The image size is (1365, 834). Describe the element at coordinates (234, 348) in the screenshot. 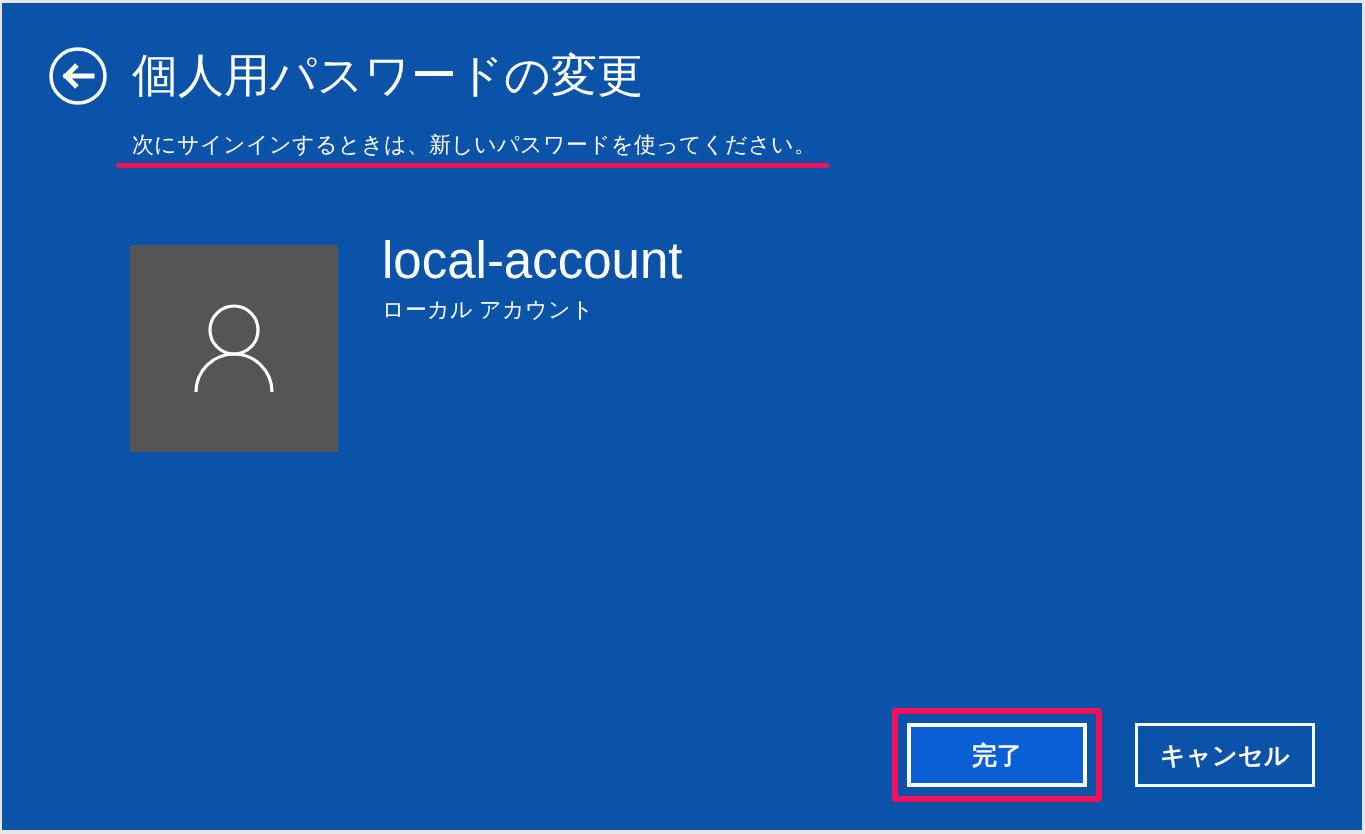

I see `person-icon` at that location.